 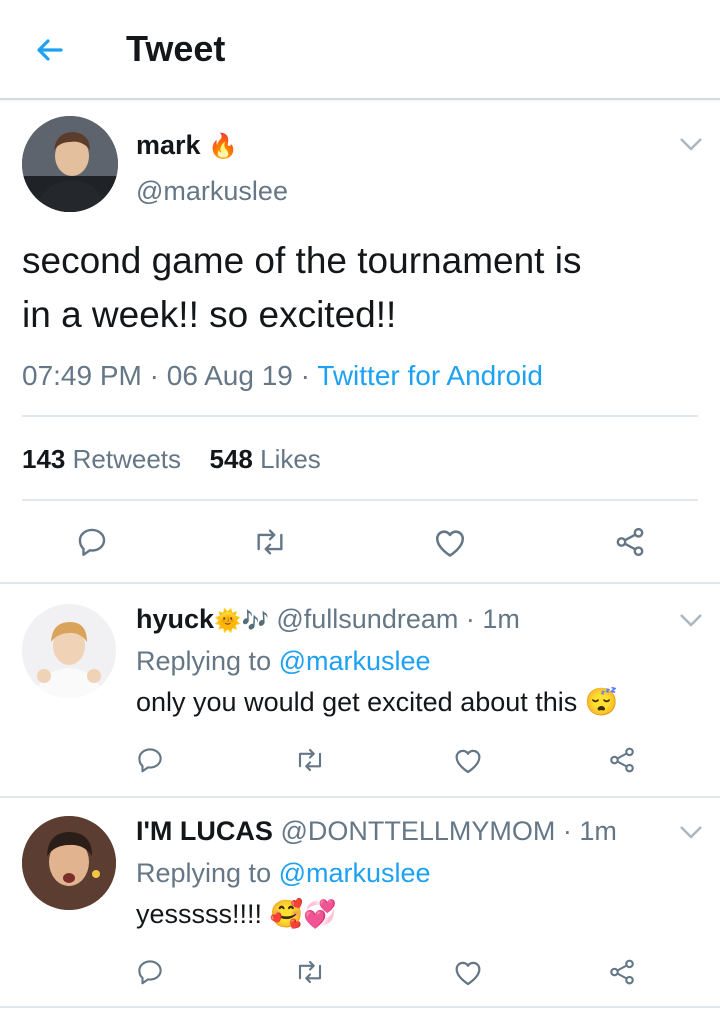 What do you see at coordinates (367, 619) in the screenshot?
I see `author-handle: @fullsundream` at bounding box center [367, 619].